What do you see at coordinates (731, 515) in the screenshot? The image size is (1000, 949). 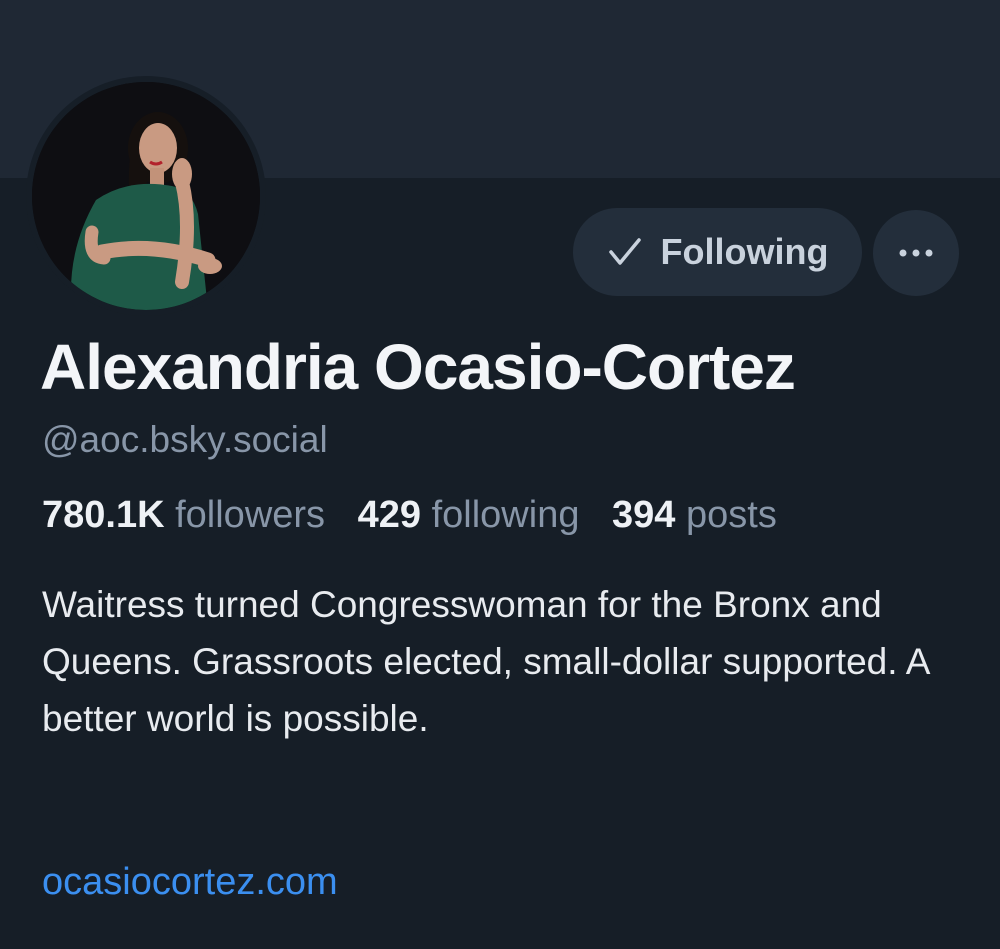 I see `posts-label: posts` at bounding box center [731, 515].